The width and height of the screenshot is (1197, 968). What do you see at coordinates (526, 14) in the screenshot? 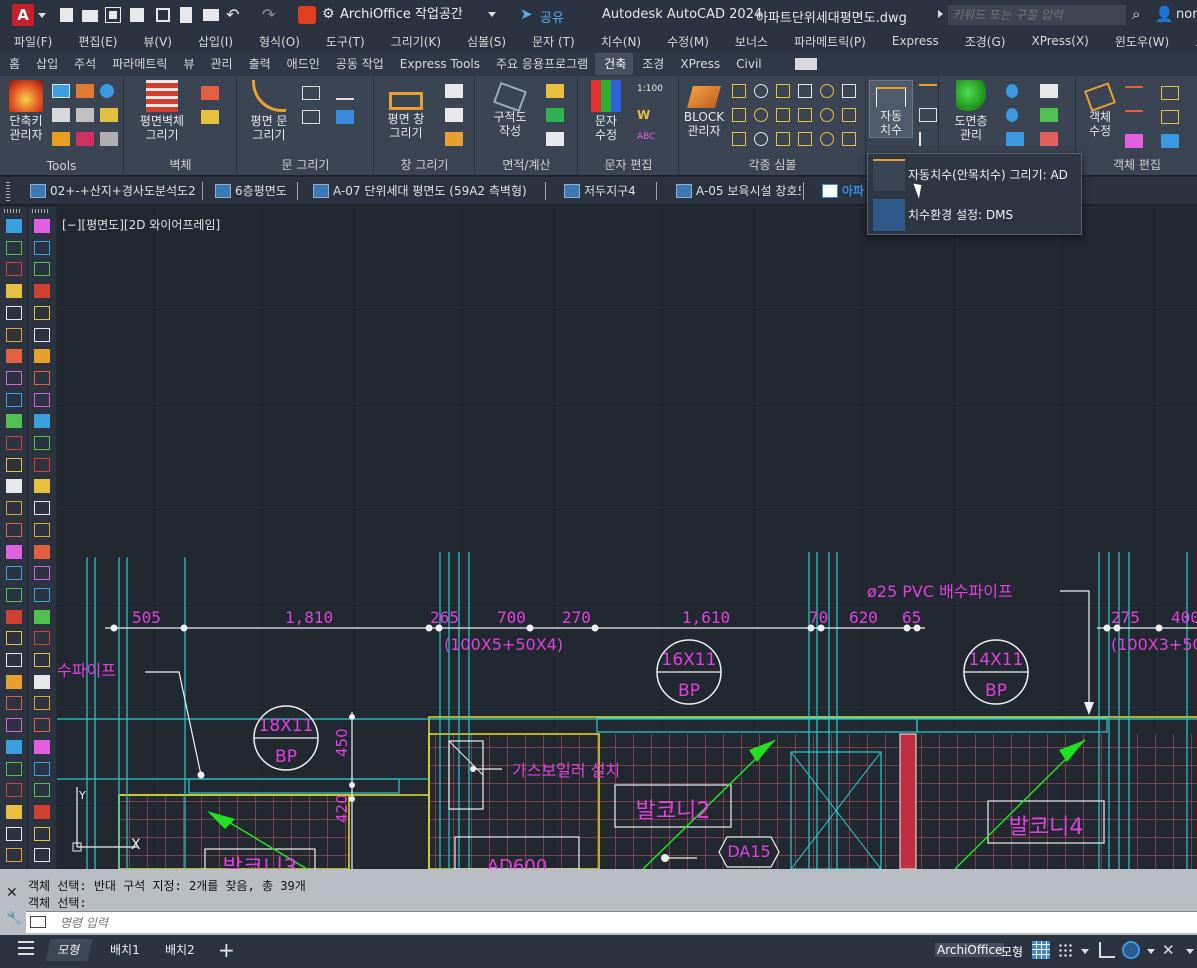
I see `share-icon: ➤` at bounding box center [526, 14].